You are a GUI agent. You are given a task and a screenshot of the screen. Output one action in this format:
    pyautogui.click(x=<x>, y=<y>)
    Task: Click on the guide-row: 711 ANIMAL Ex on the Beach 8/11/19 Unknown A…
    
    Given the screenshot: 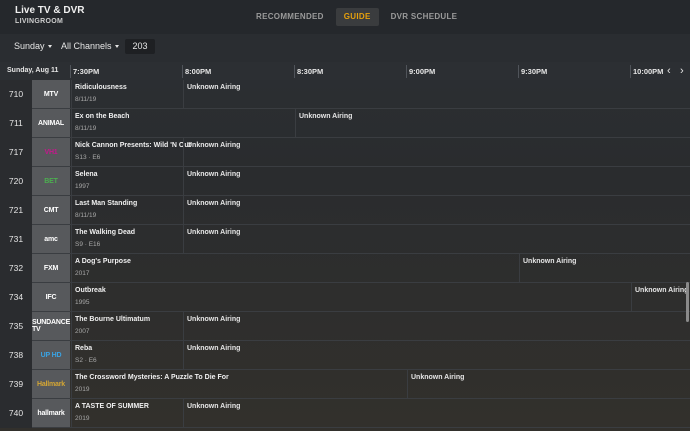 What is the action you would take?
    pyautogui.click(x=345, y=123)
    